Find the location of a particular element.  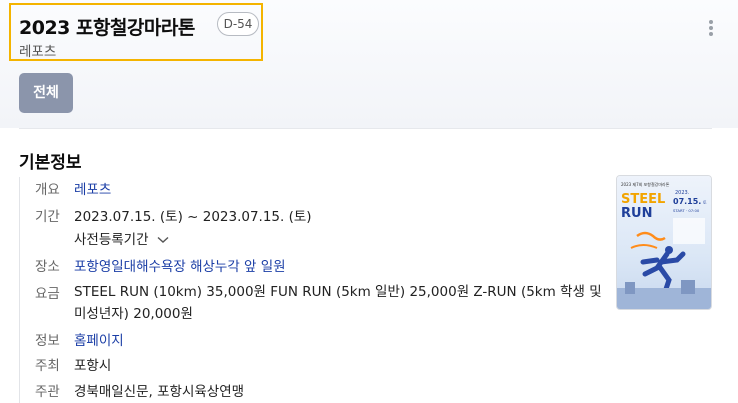

chevron-down-icon is located at coordinates (163, 239).